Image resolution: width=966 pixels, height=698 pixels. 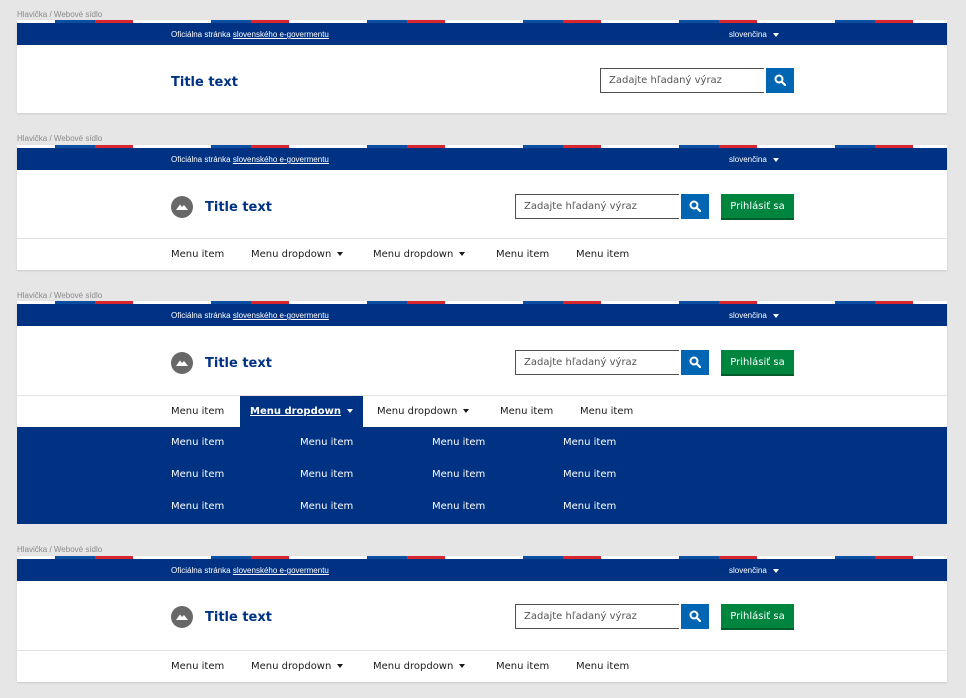 What do you see at coordinates (301, 411) in the screenshot?
I see `menu-dropdown-active: Menu dropdown` at bounding box center [301, 411].